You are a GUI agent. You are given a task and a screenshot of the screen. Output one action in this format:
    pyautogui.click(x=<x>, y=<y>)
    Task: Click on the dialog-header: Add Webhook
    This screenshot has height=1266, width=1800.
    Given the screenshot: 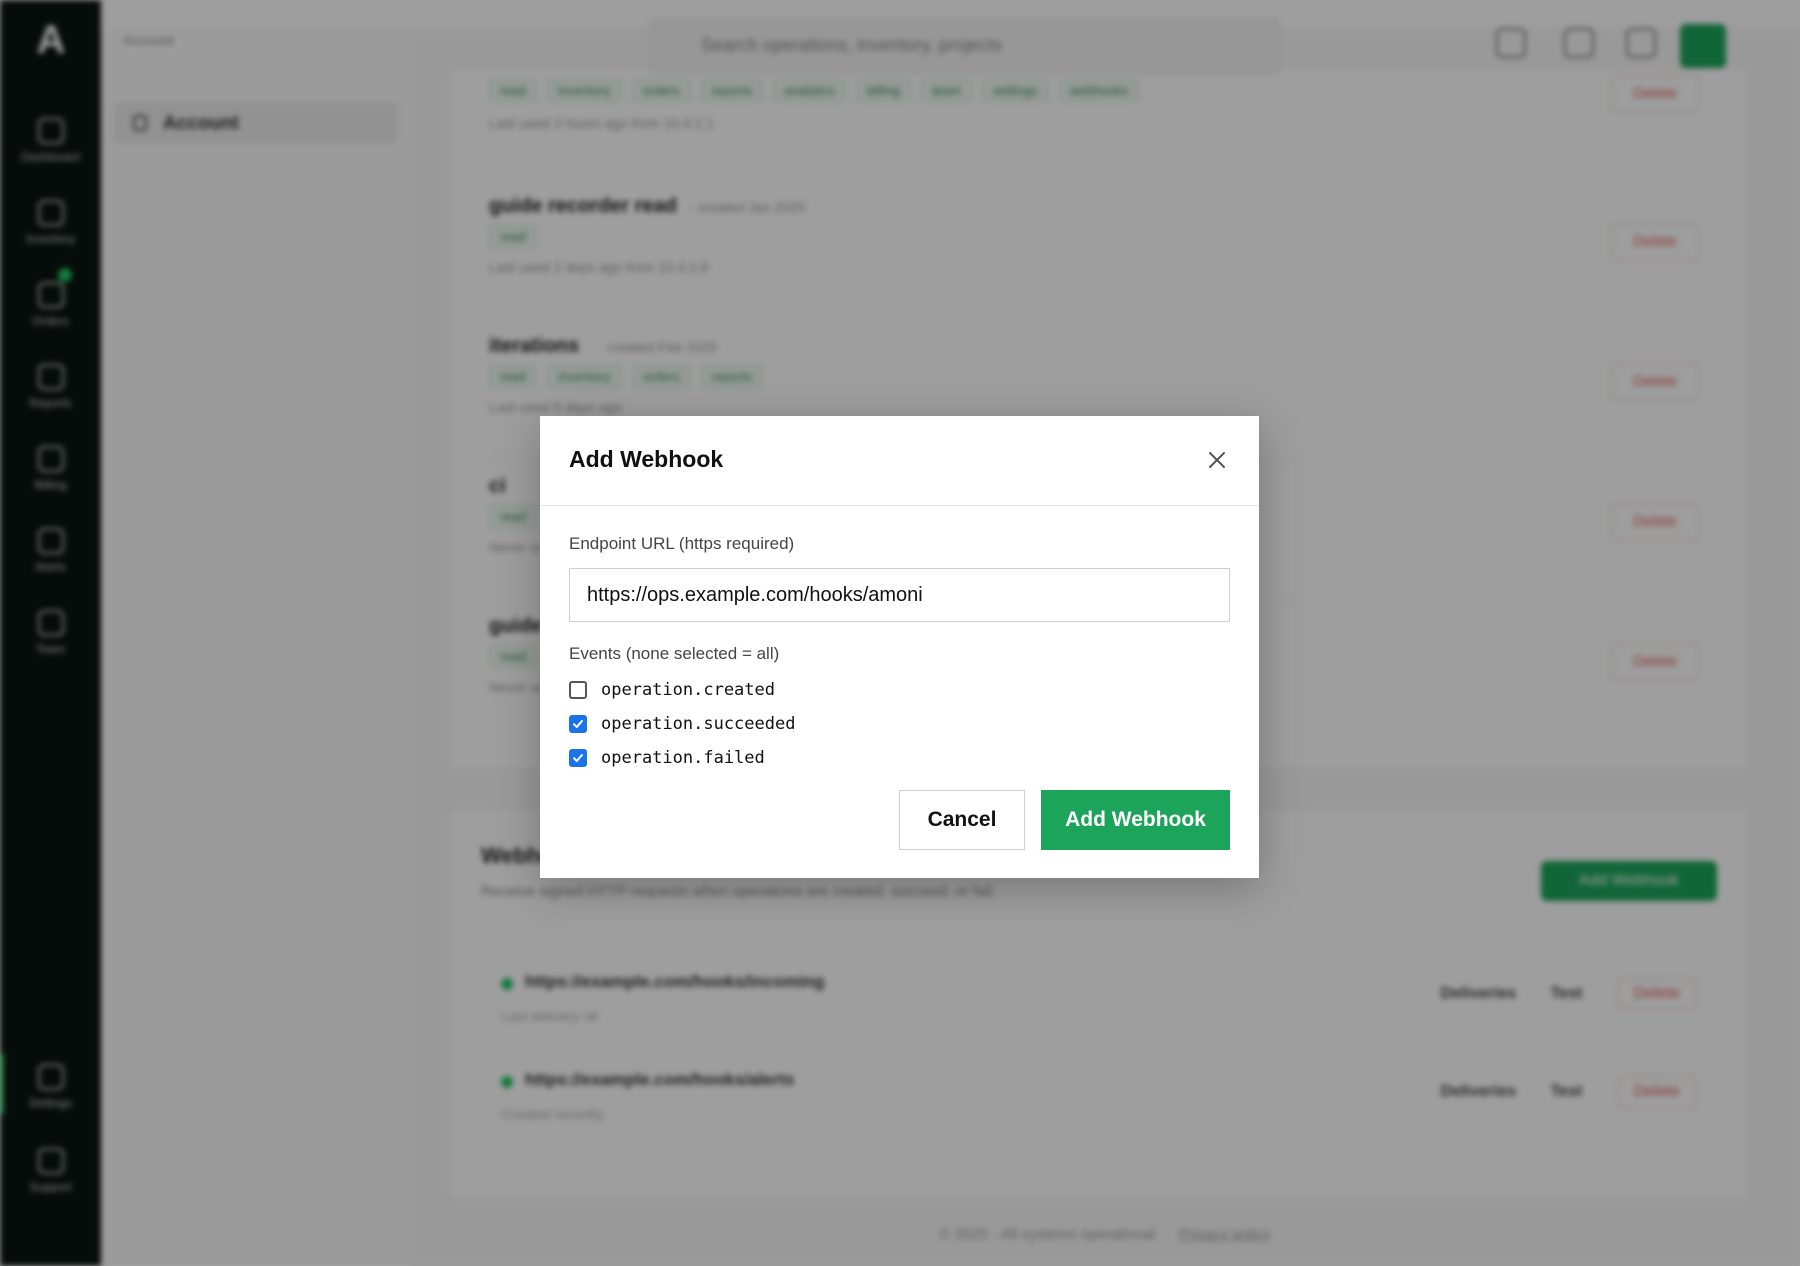 What is the action you would take?
    pyautogui.click(x=899, y=461)
    